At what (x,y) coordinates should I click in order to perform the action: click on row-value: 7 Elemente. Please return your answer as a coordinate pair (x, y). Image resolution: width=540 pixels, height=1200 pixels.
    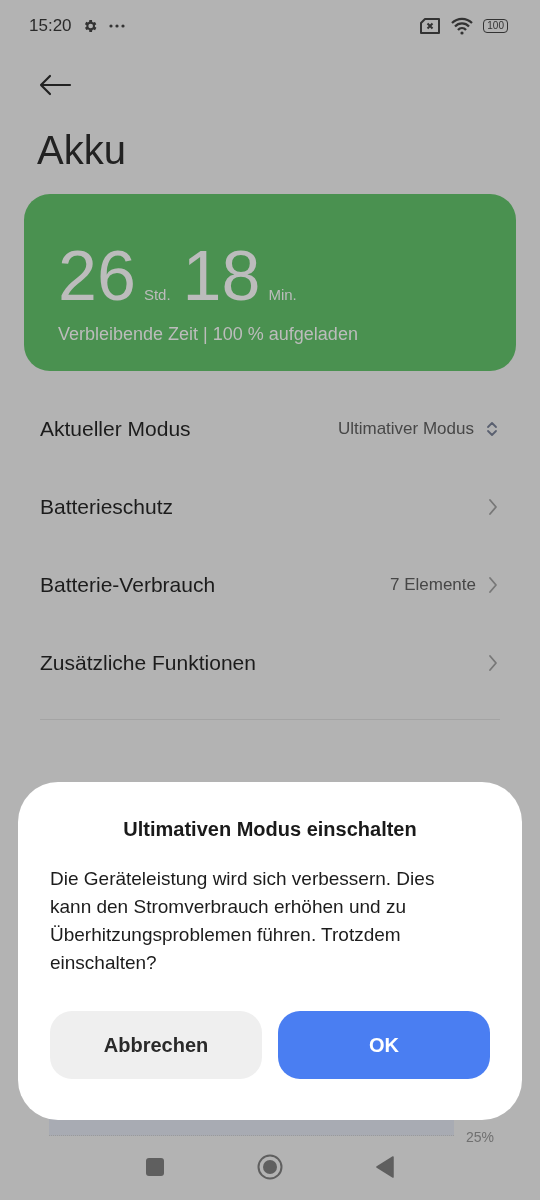
    Looking at the image, I should click on (433, 585).